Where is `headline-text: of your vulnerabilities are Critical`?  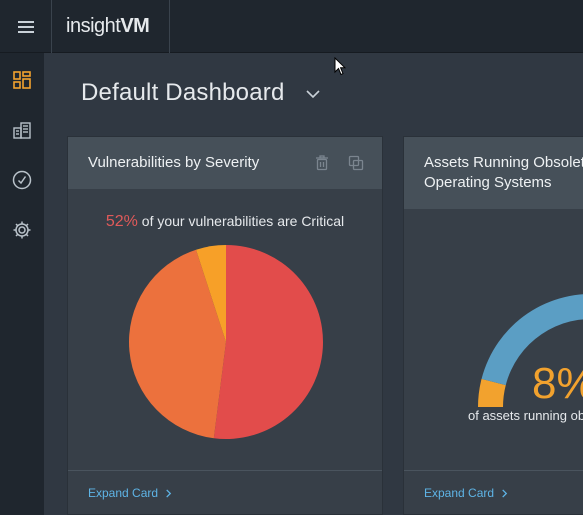 headline-text: of your vulnerabilities are Critical is located at coordinates (241, 221).